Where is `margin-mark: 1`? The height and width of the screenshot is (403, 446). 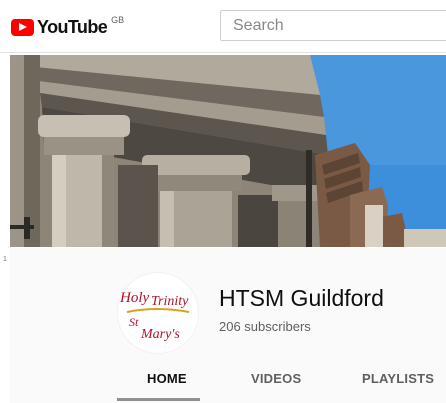 margin-mark: 1 is located at coordinates (5, 259).